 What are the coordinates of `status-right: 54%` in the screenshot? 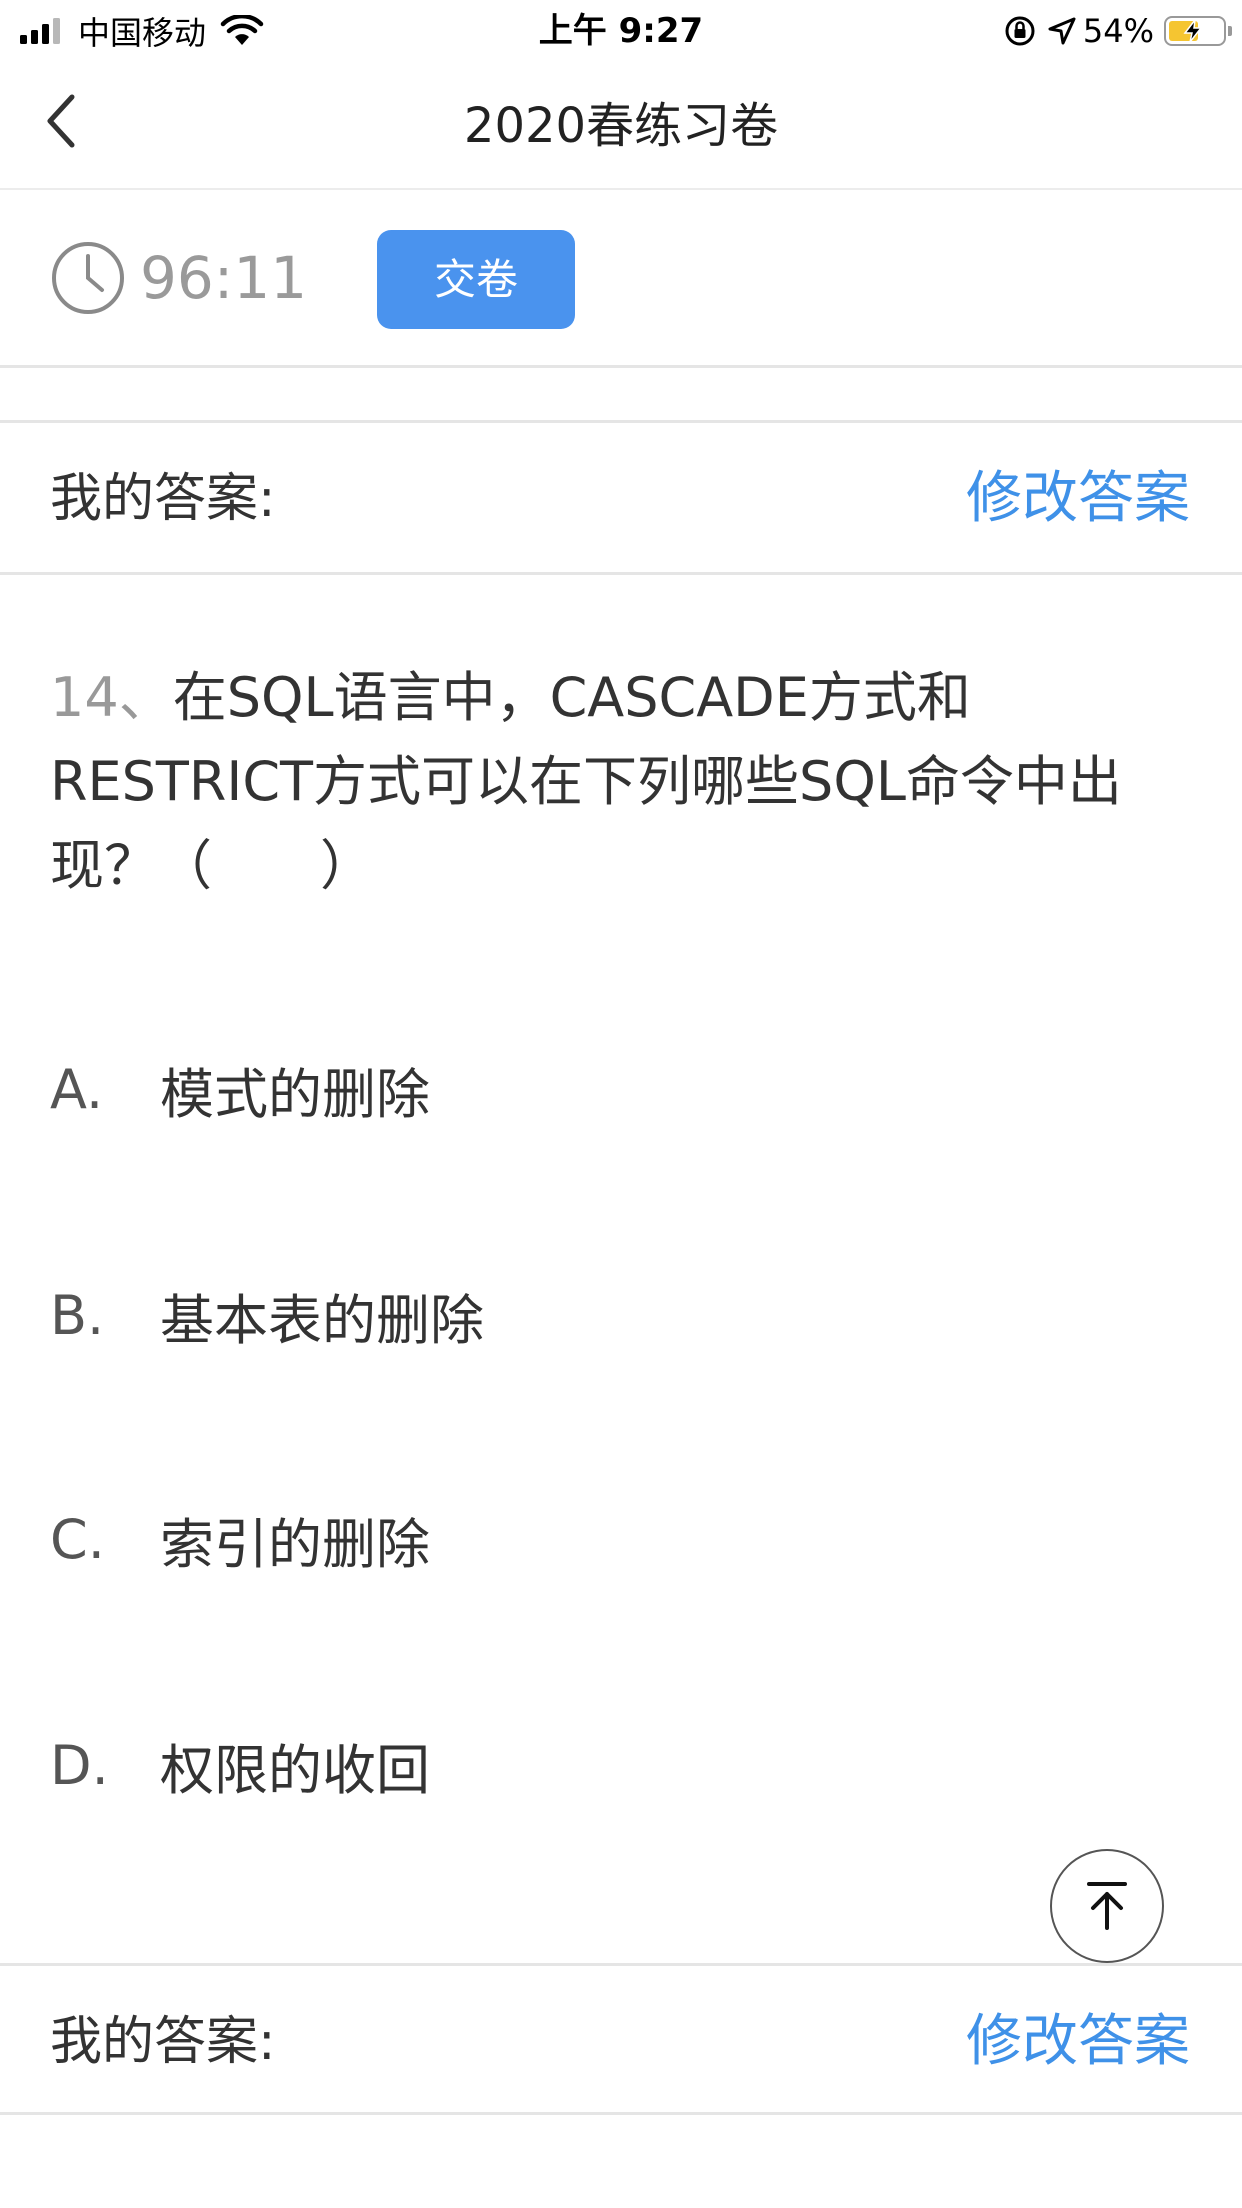 It's located at (1117, 31).